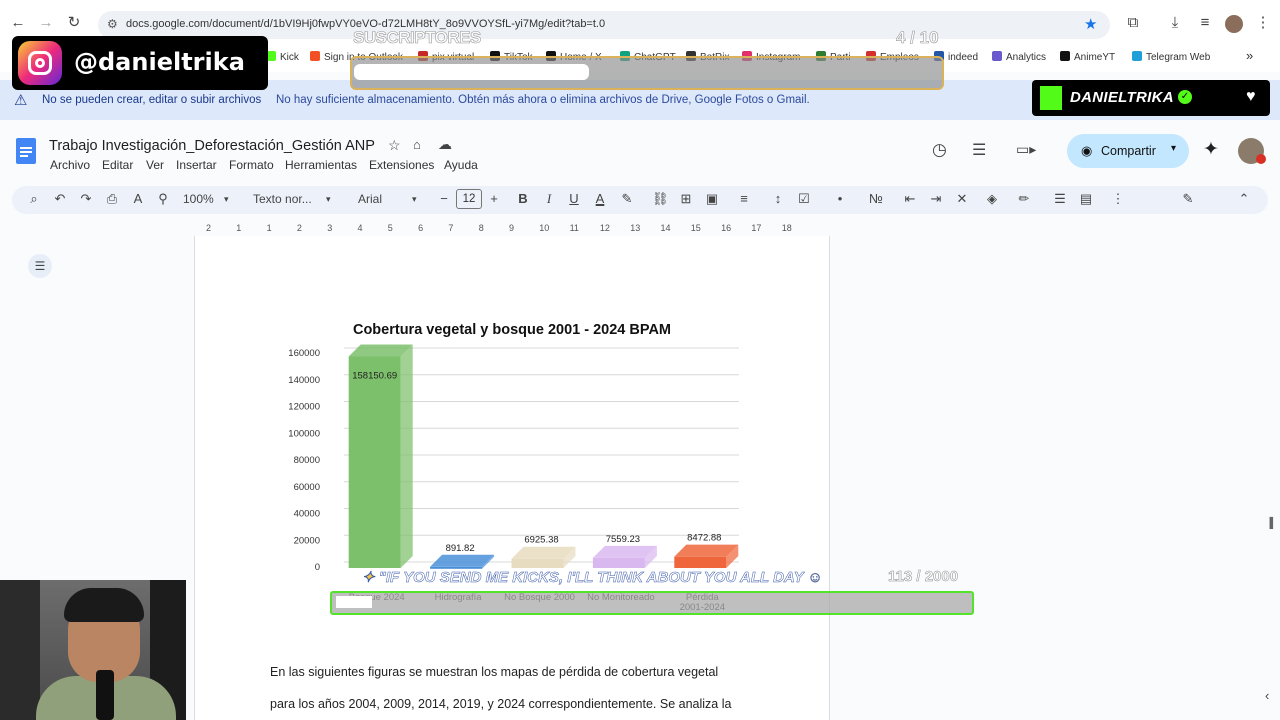 The image size is (1280, 720). Describe the element at coordinates (1175, 23) in the screenshot. I see `download-icon: ⤓` at that location.